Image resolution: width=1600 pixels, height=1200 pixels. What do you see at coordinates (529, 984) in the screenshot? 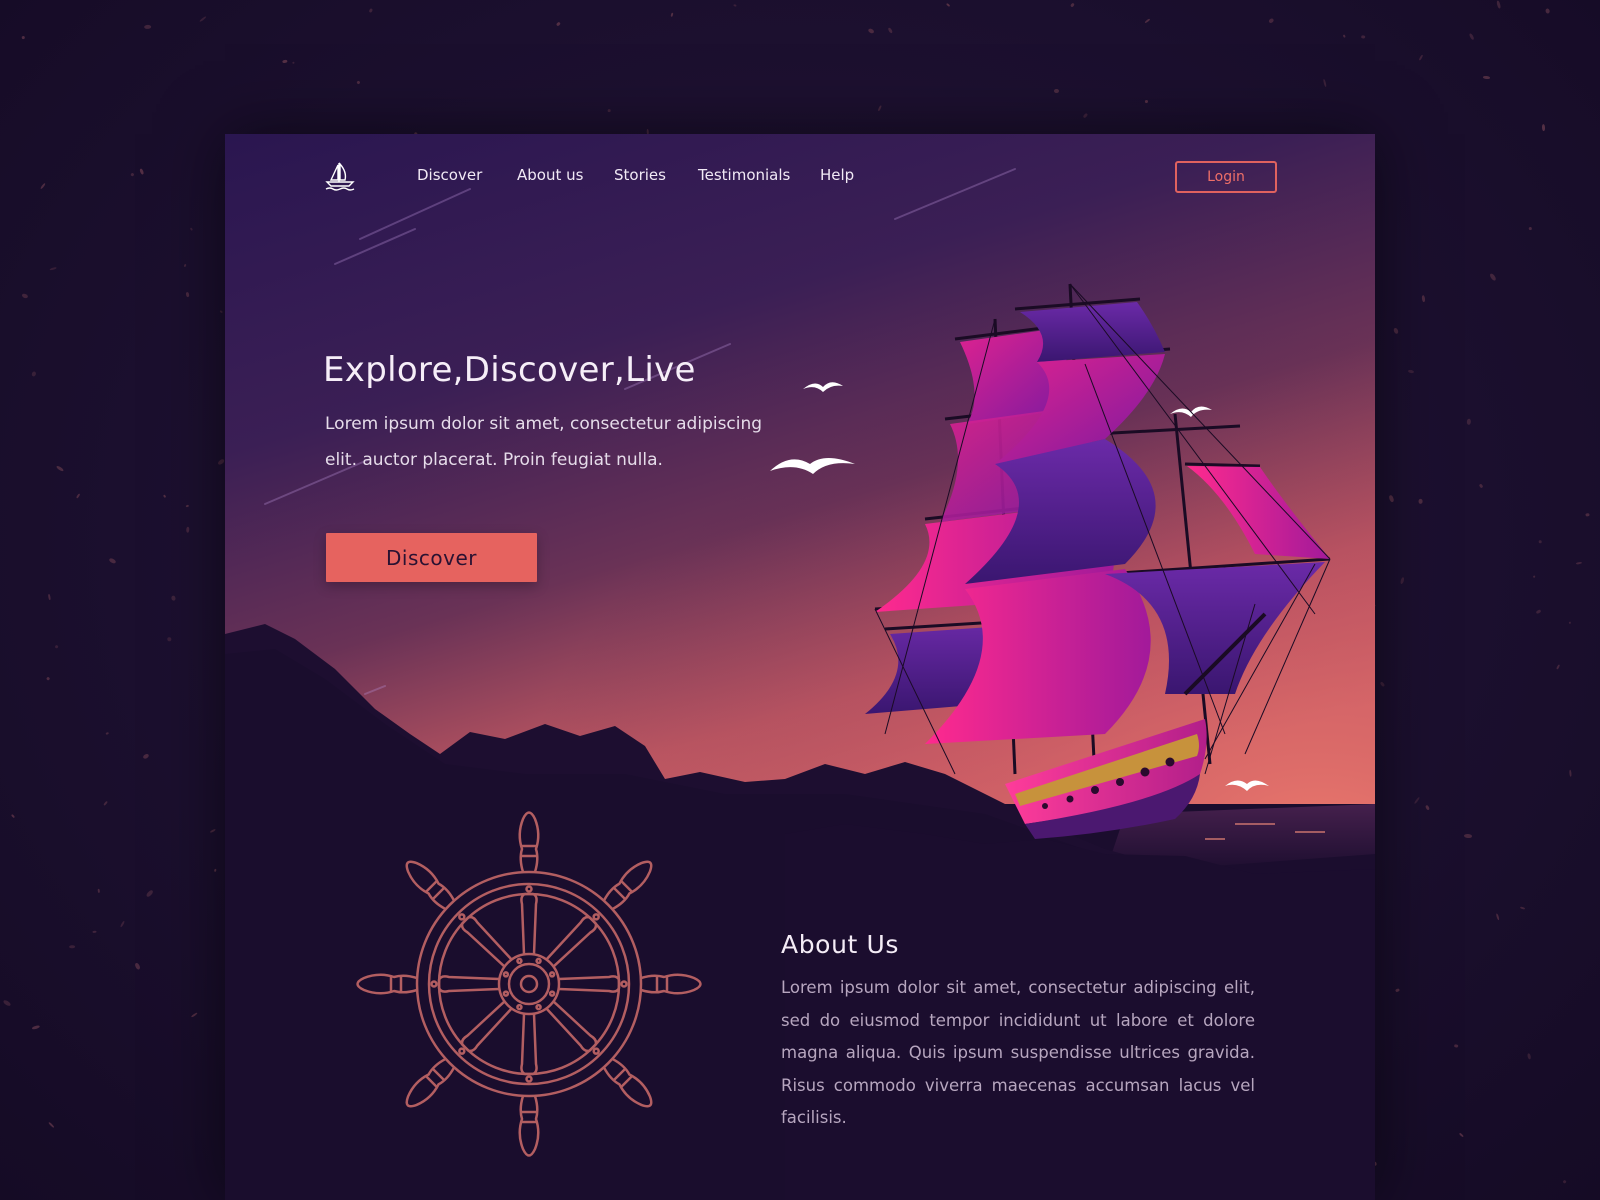
I see `ship-wheel-icon` at bounding box center [529, 984].